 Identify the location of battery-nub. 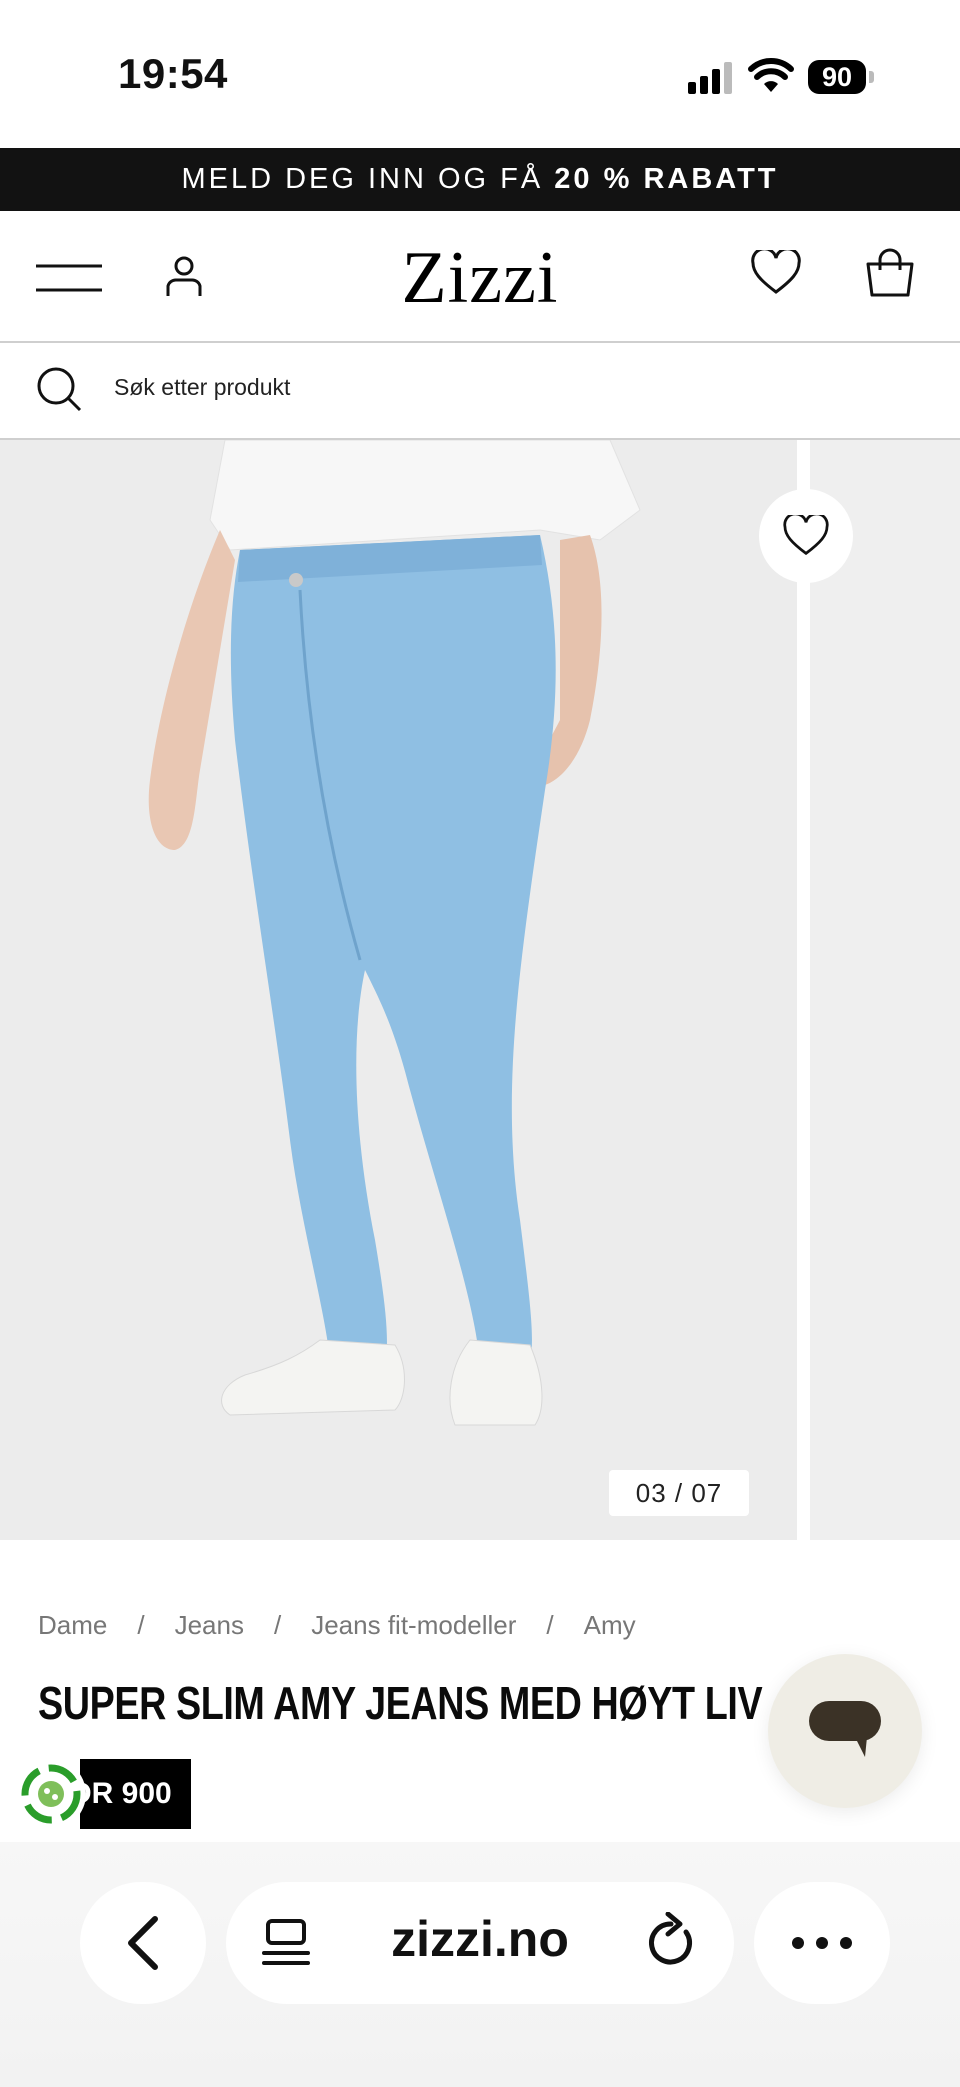
(871, 77).